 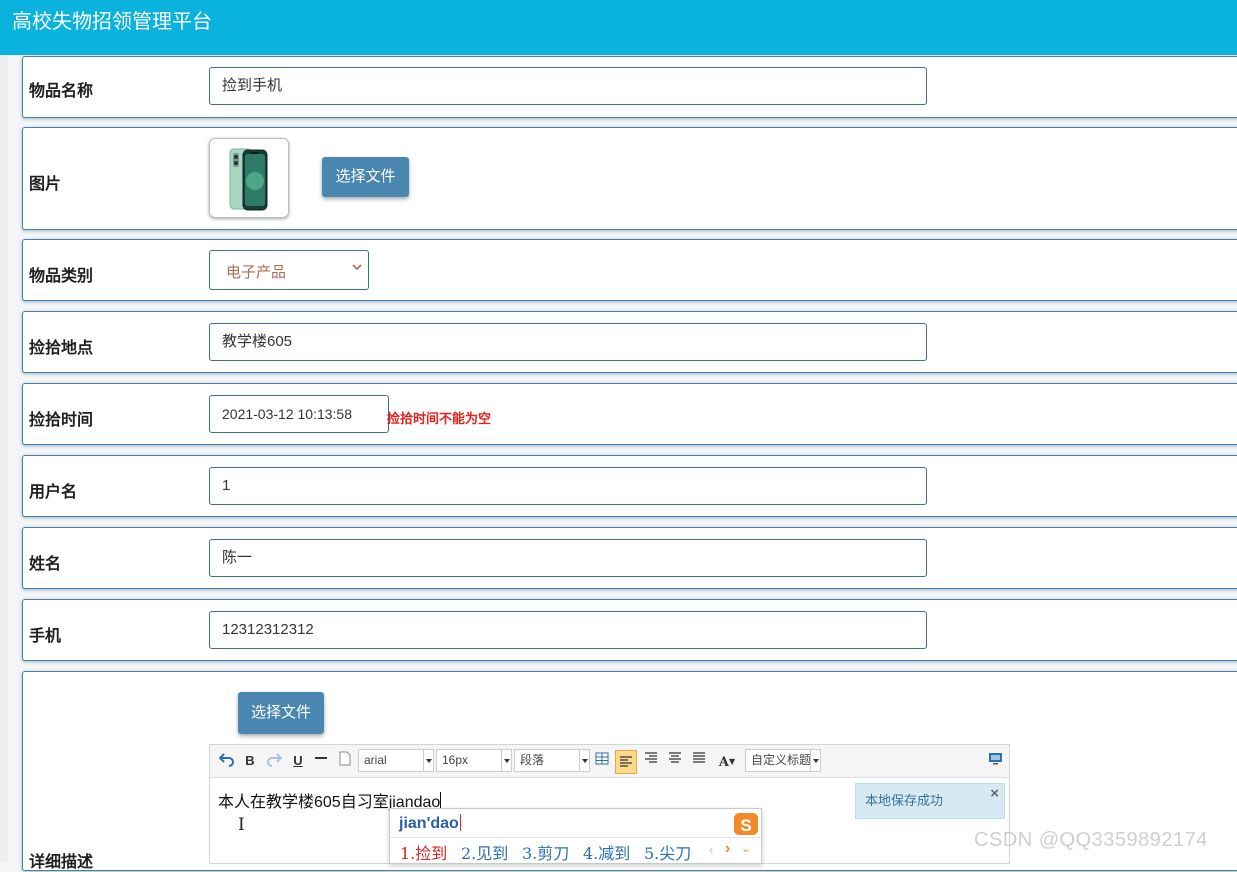 I want to click on item-name-input: 捡到手机, so click(x=568, y=86).